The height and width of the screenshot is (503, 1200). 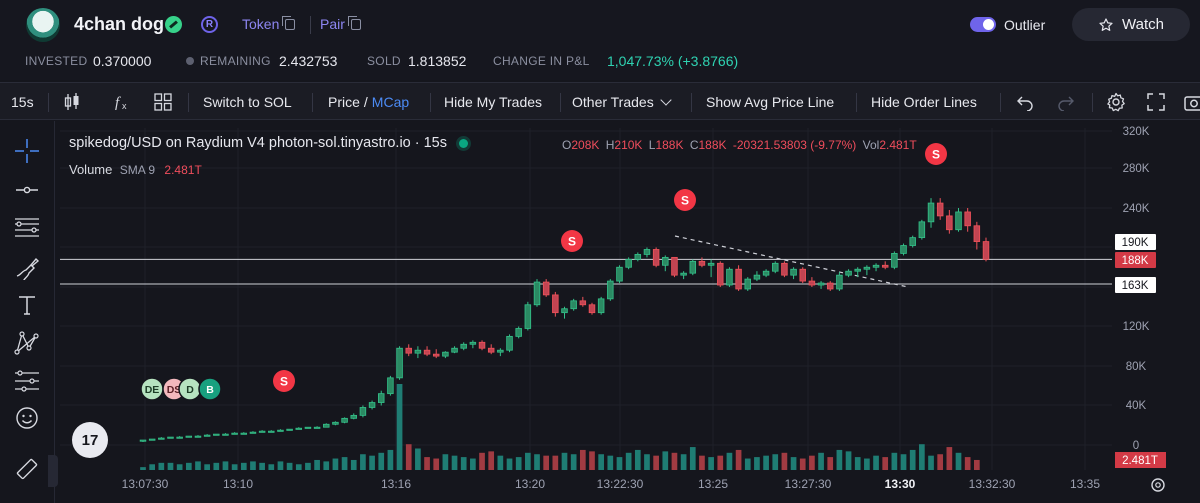 What do you see at coordinates (1085, 484) in the screenshot?
I see `x-tick-label: 13:35` at bounding box center [1085, 484].